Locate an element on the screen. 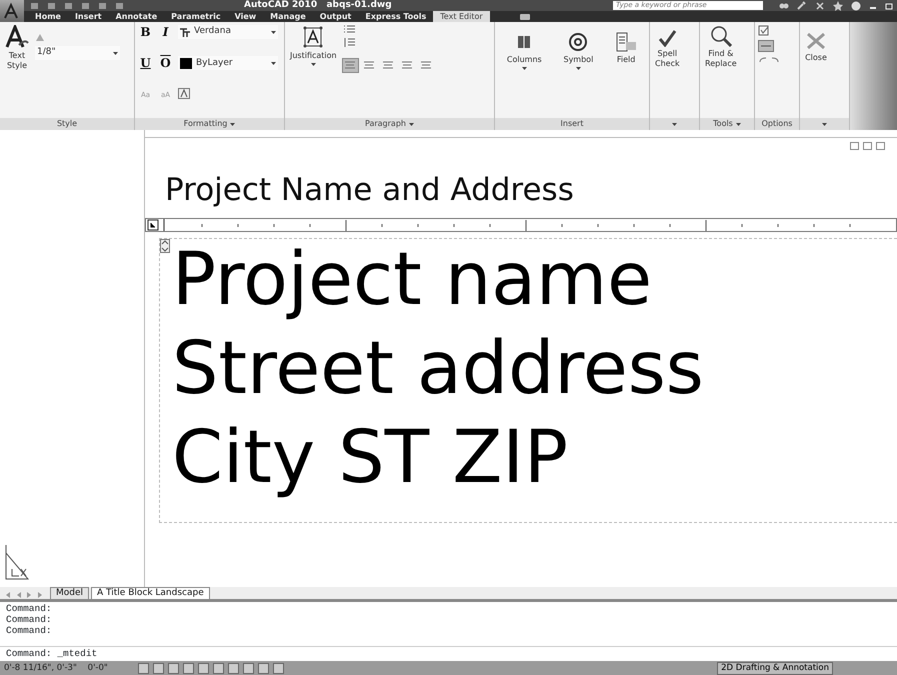 Image resolution: width=897 pixels, height=675 pixels. overline-button: O is located at coordinates (165, 63).